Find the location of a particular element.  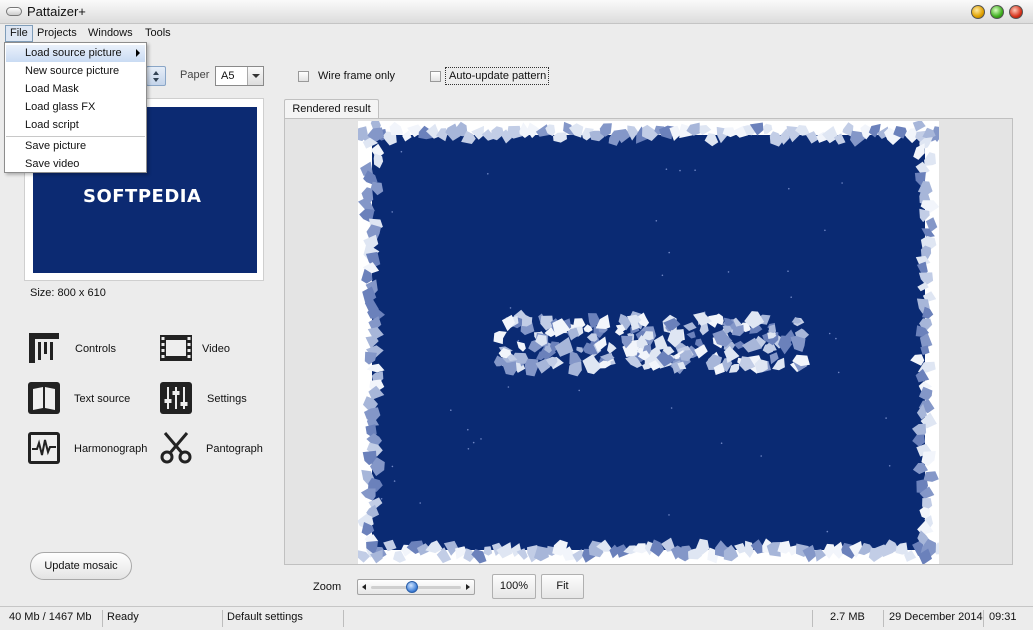

tool-controls-label: Controls is located at coordinates (95, 349).